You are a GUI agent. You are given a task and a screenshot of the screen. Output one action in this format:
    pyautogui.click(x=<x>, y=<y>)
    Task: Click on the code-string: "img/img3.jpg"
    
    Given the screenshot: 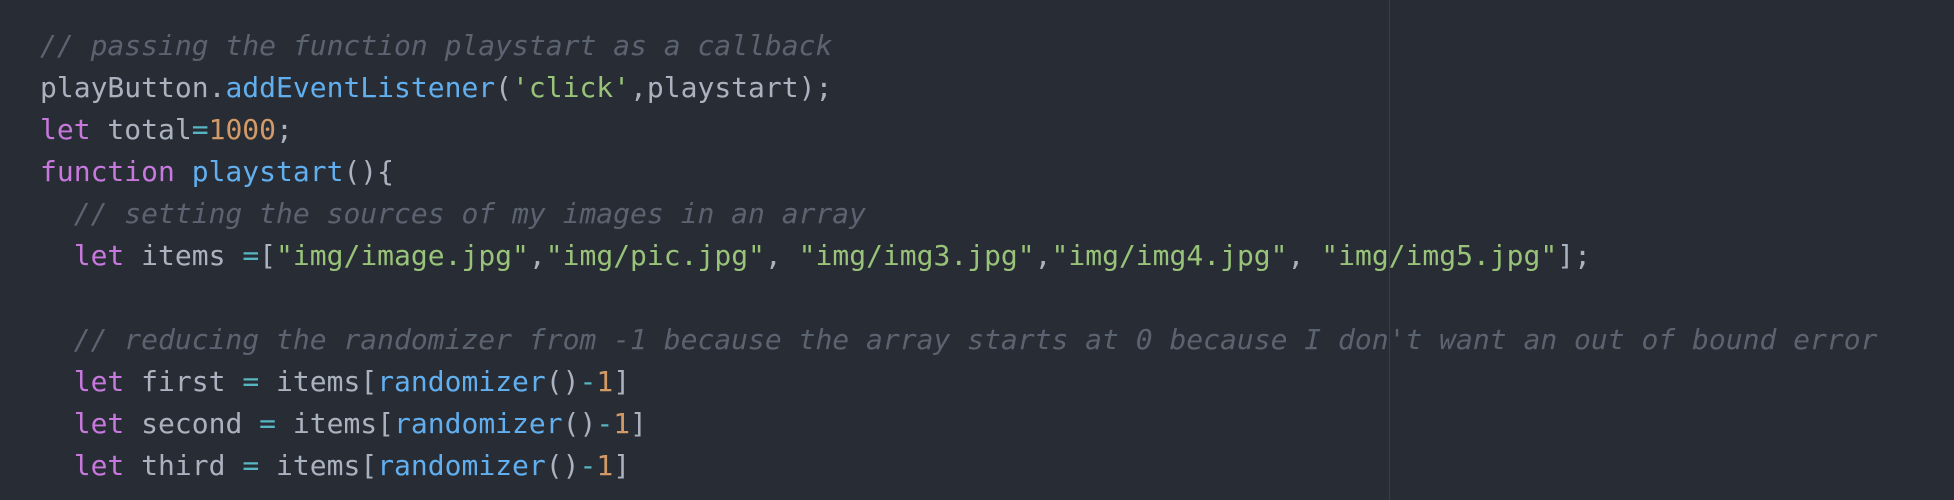 What is the action you would take?
    pyautogui.click(x=916, y=255)
    